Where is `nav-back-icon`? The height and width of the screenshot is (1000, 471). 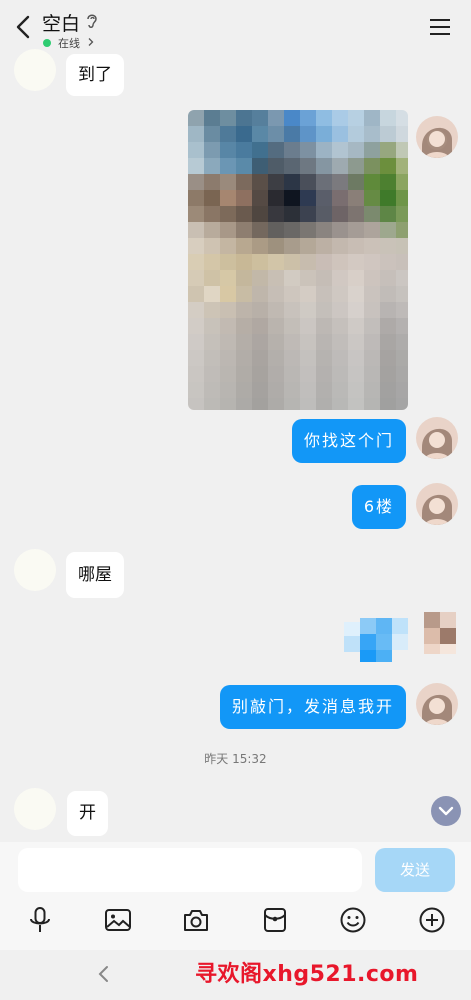 nav-back-icon is located at coordinates (104, 974).